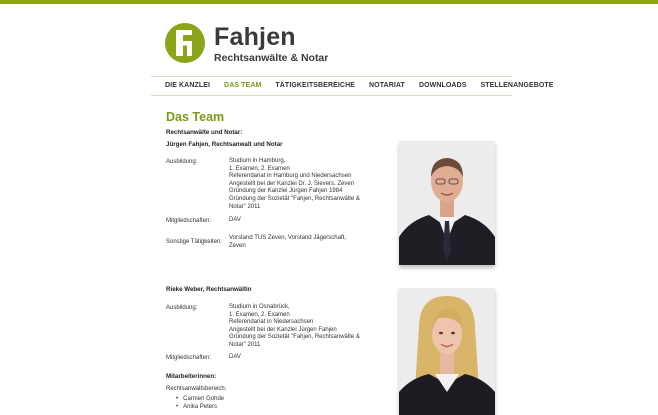  I want to click on mitgliedschaften-value-2: DAV, so click(235, 357).